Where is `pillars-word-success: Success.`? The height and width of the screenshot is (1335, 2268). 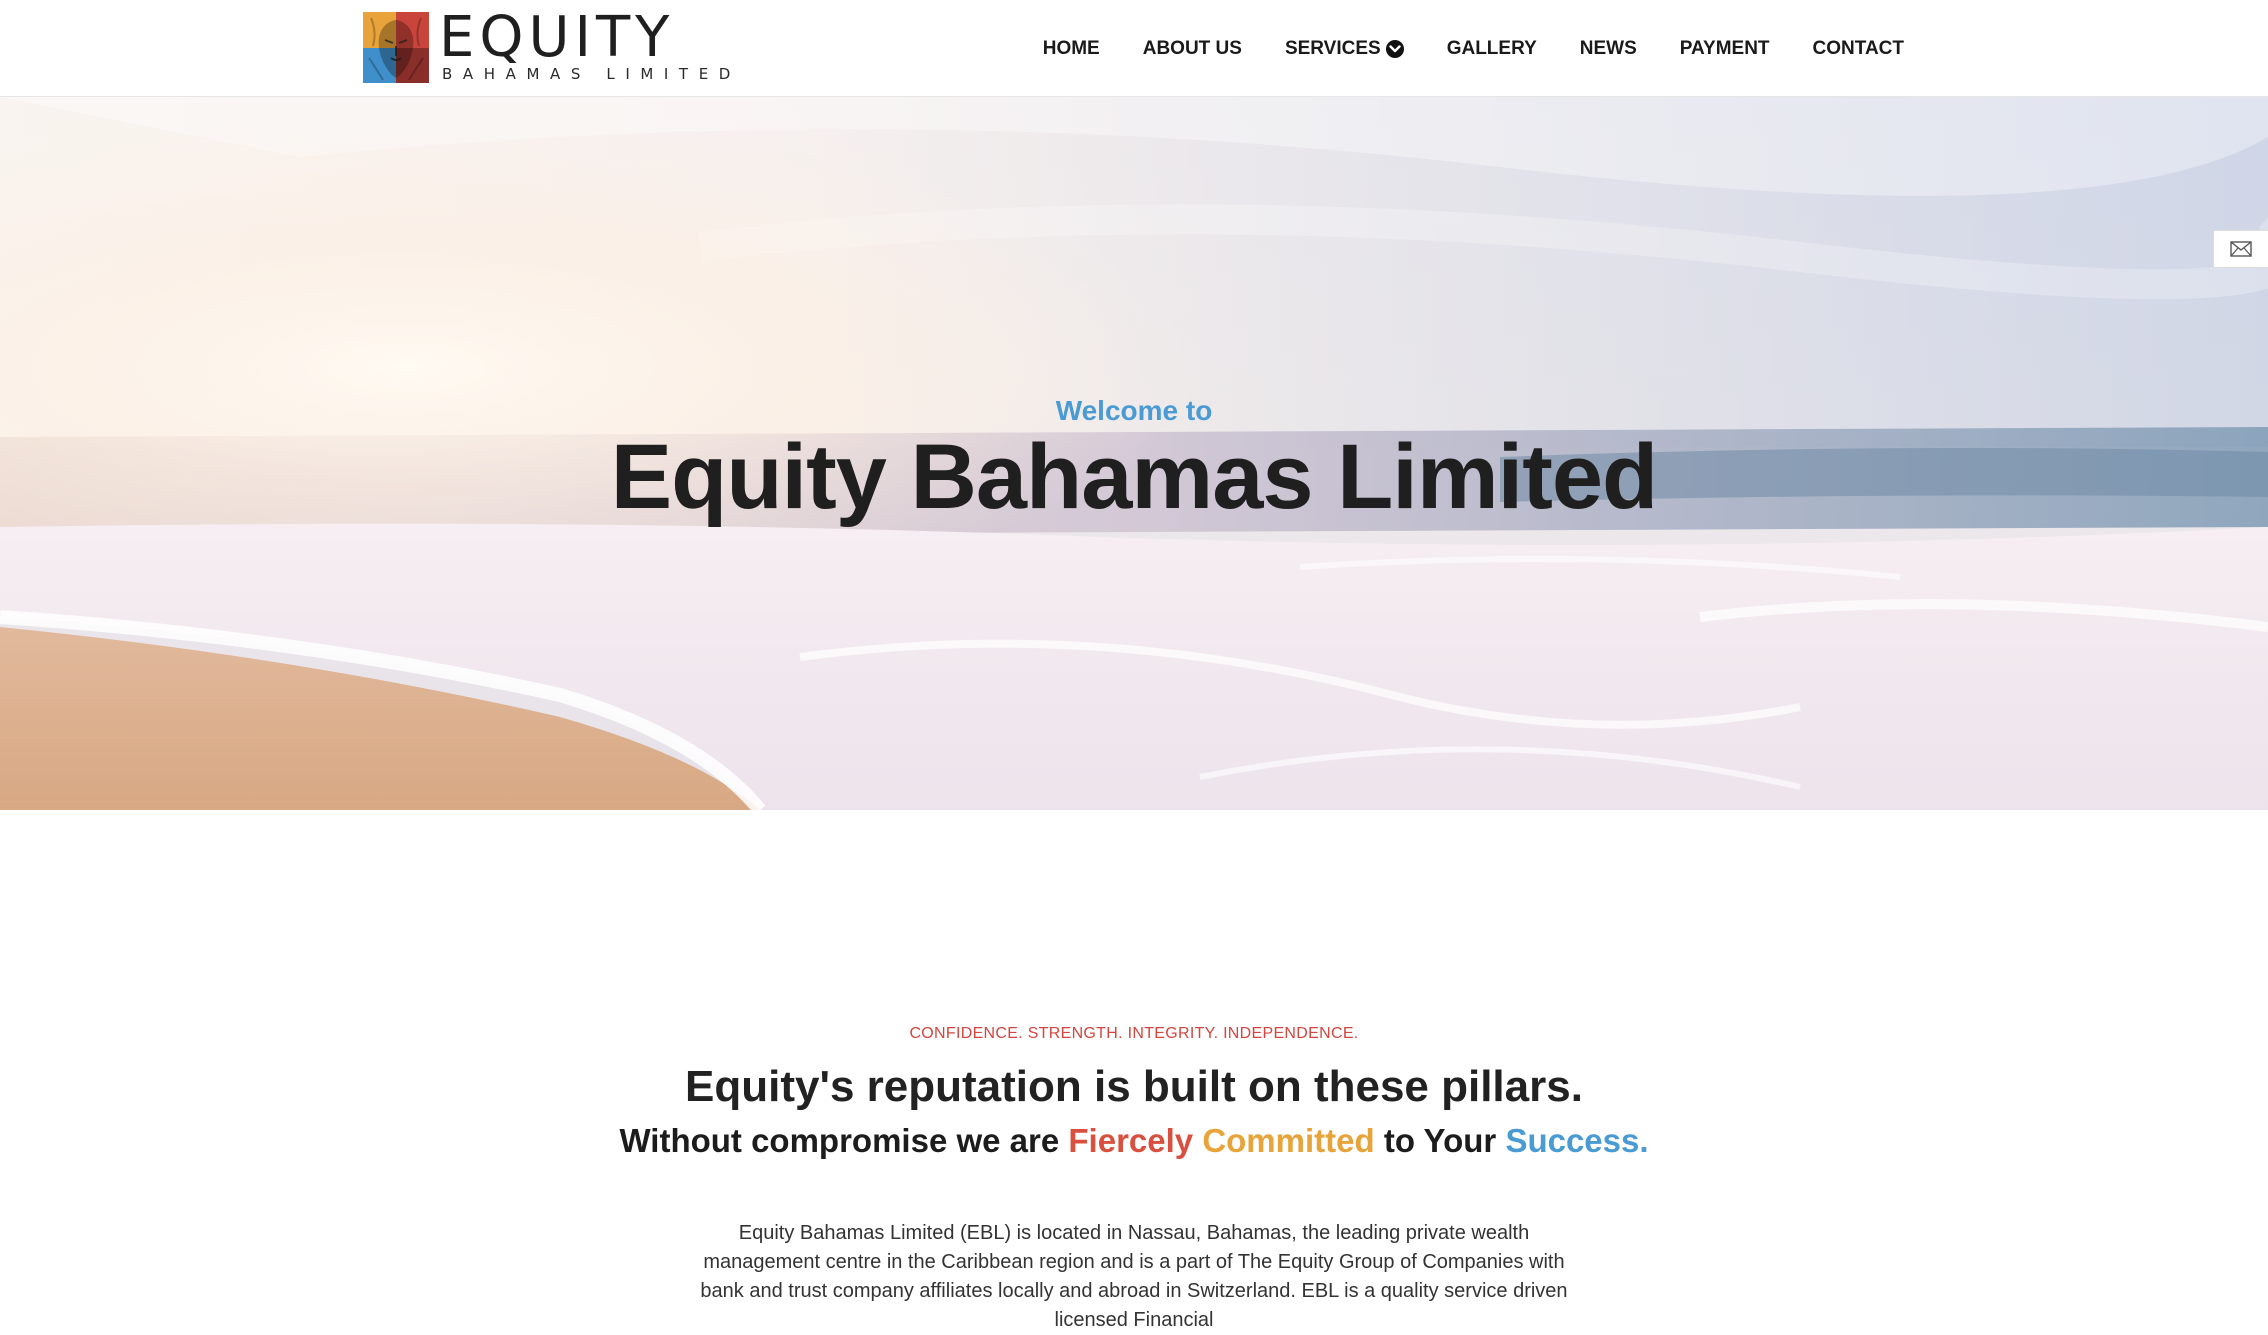
pillars-word-success: Success. is located at coordinates (1577, 1140).